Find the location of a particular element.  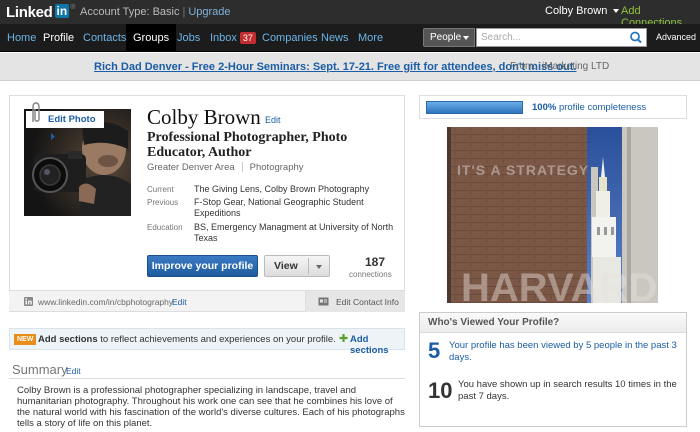

upgrade-link: Upgrade is located at coordinates (209, 12).